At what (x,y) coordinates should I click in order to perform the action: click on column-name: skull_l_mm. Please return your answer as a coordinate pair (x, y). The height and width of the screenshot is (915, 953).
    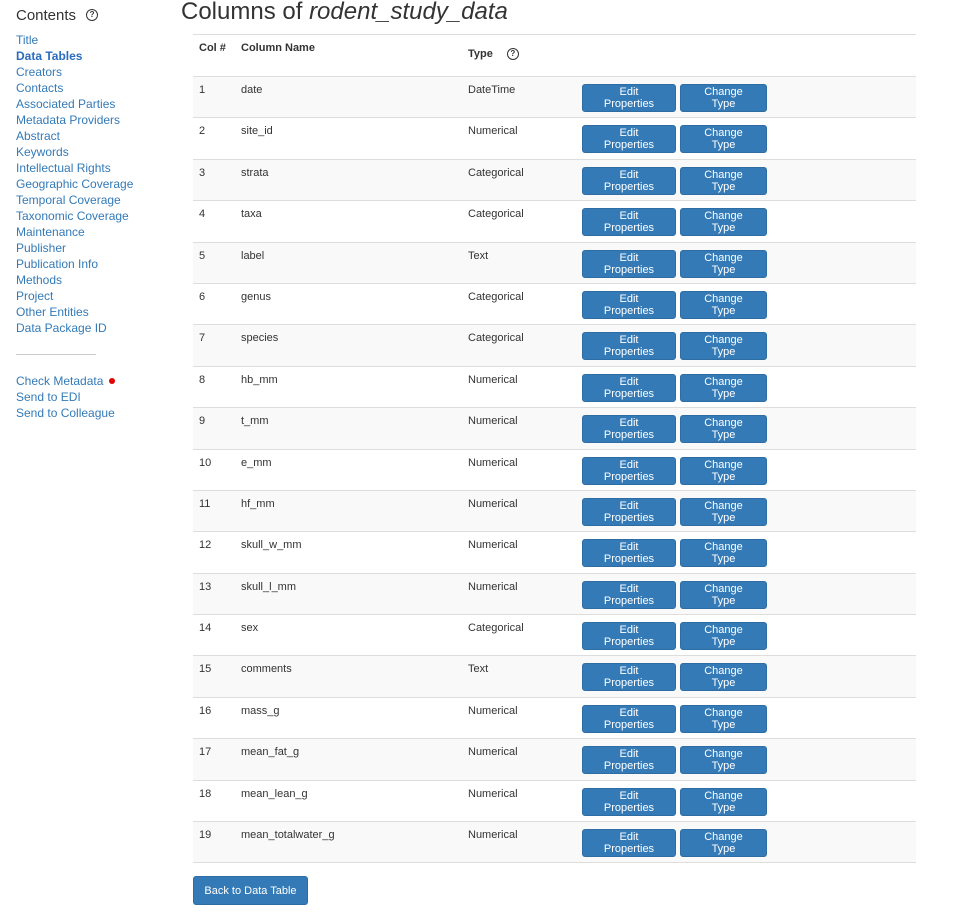
    Looking at the image, I should click on (269, 586).